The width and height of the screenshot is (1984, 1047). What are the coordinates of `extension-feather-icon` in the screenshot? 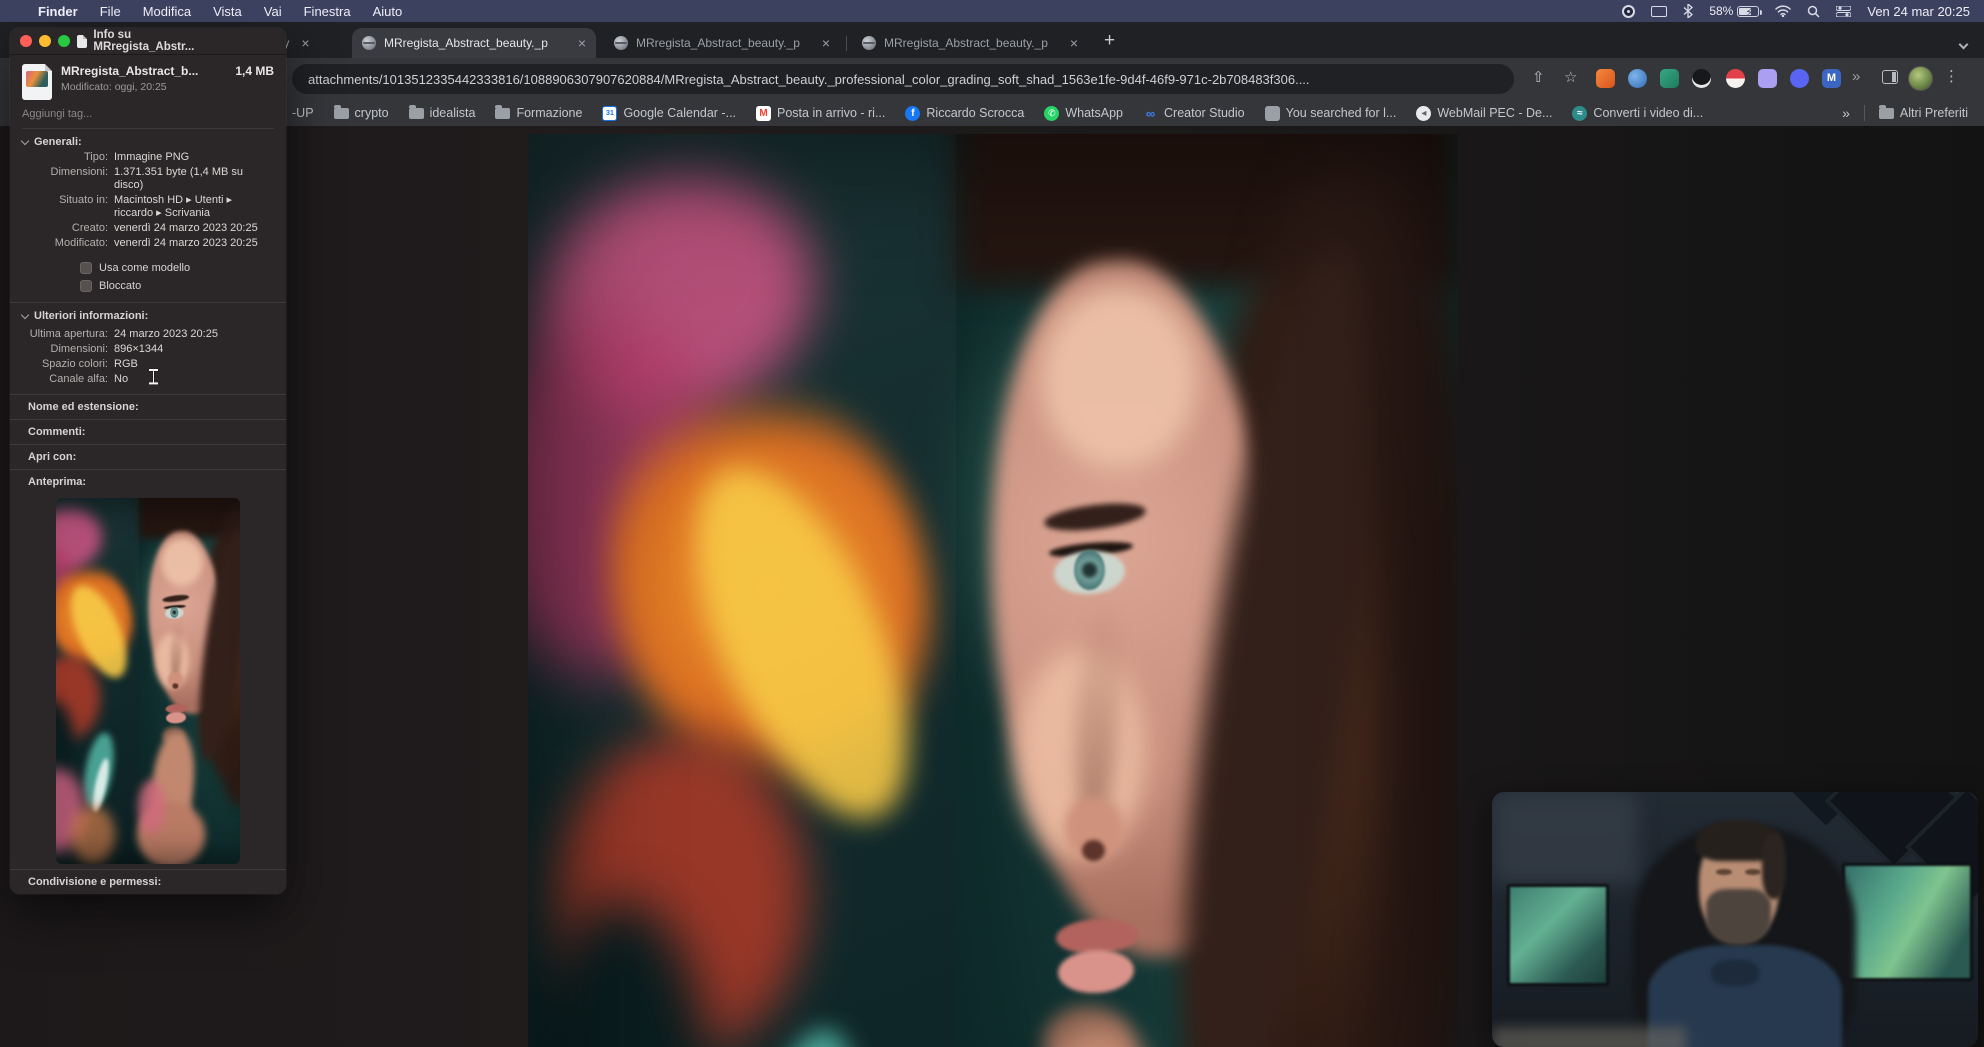 It's located at (1637, 78).